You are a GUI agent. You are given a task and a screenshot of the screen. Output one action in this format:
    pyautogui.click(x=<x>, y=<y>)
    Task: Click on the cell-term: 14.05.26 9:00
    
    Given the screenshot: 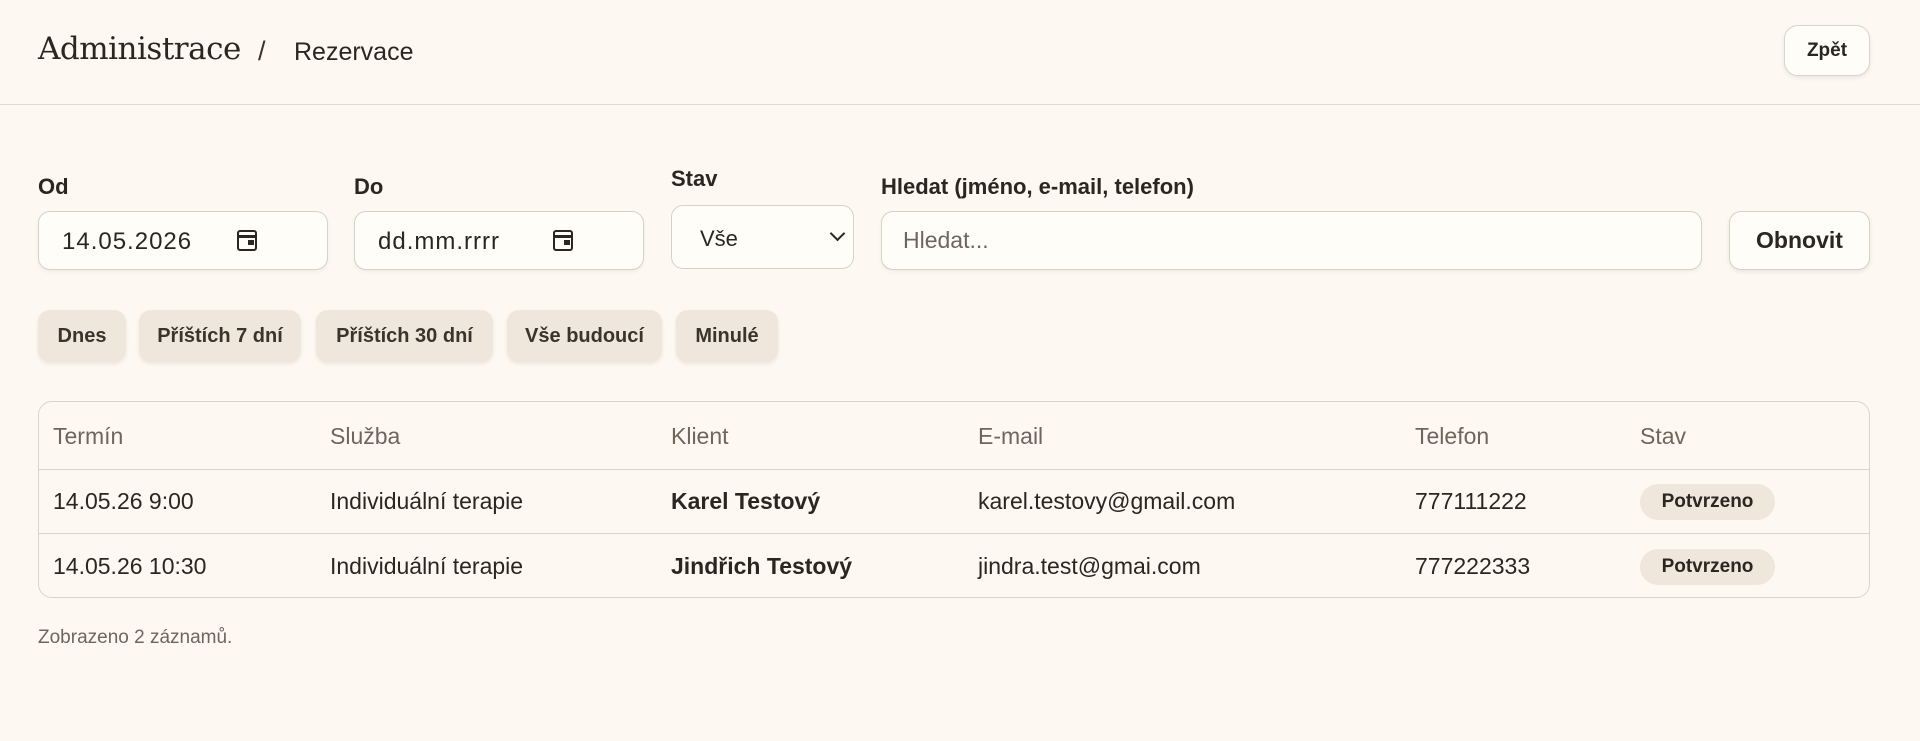 What is the action you would take?
    pyautogui.click(x=123, y=501)
    